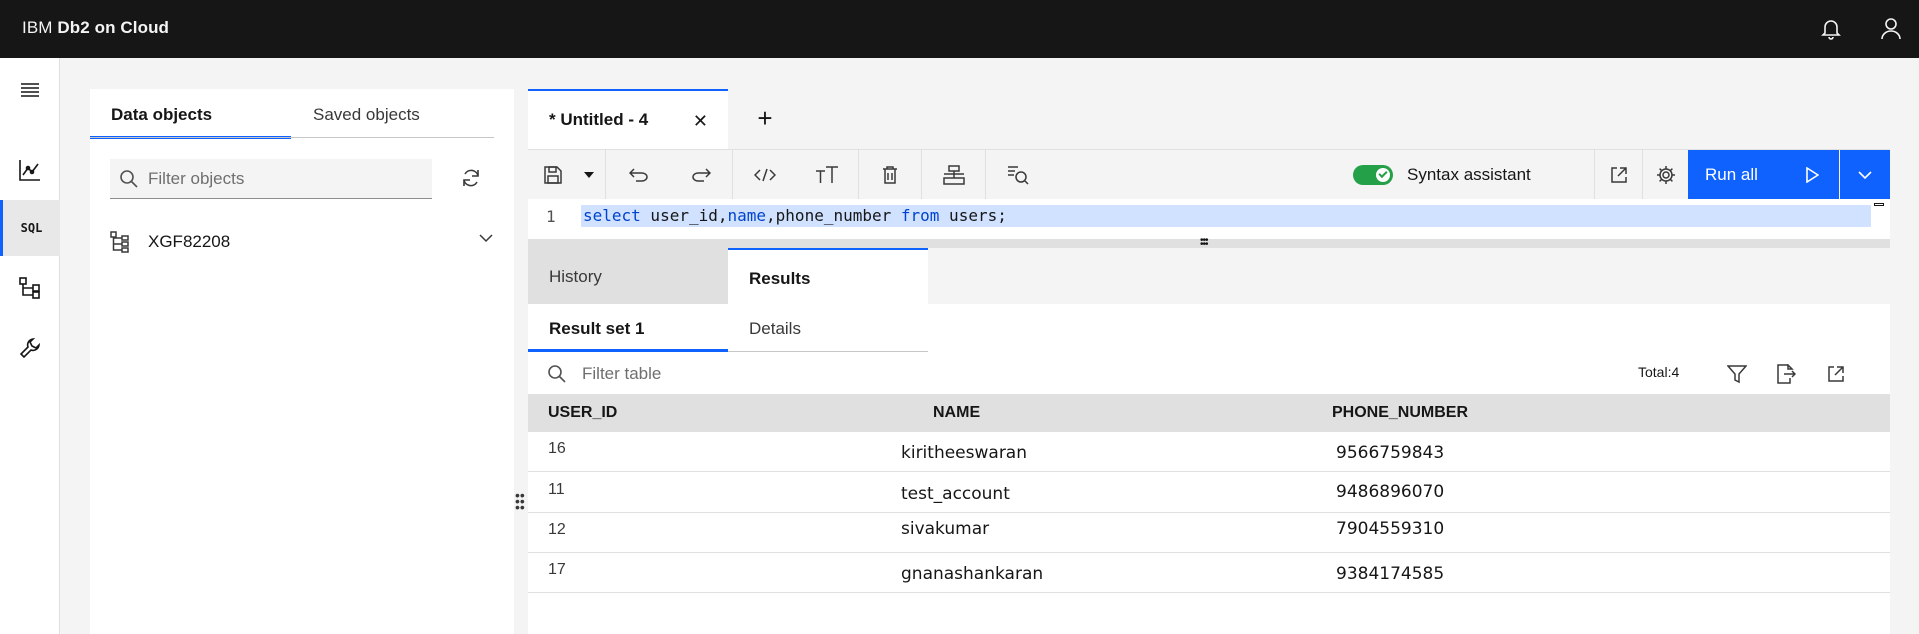 Image resolution: width=1919 pixels, height=634 pixels. What do you see at coordinates (551, 216) in the screenshot?
I see `line-number: 1` at bounding box center [551, 216].